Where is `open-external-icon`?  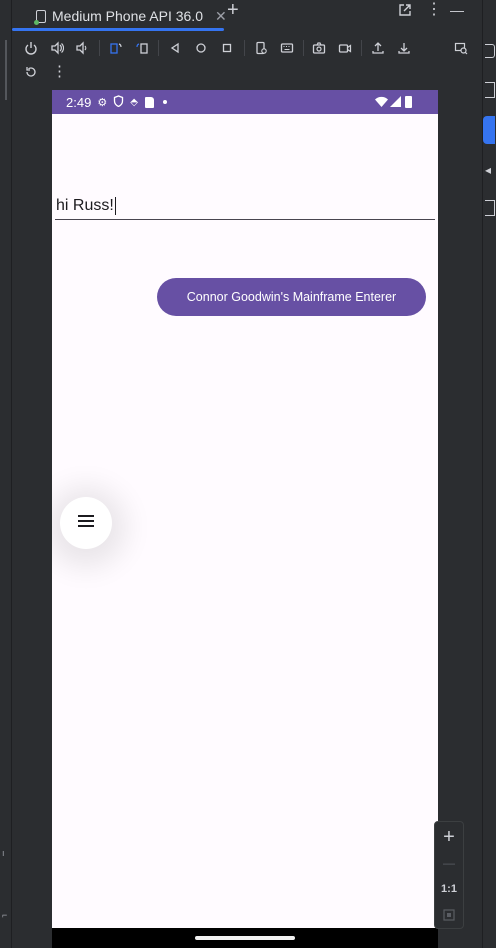
open-external-icon is located at coordinates (406, 11).